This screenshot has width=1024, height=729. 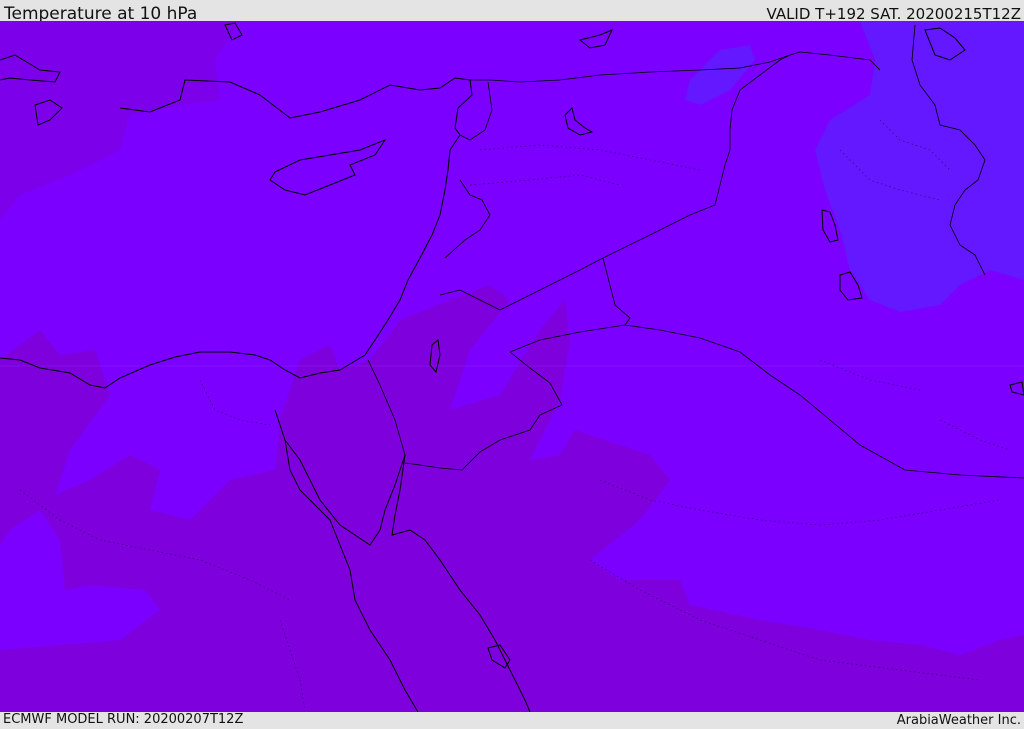 I want to click on model-run: ECMWF MODEL RUN: 20200207T12Z, so click(x=123, y=719).